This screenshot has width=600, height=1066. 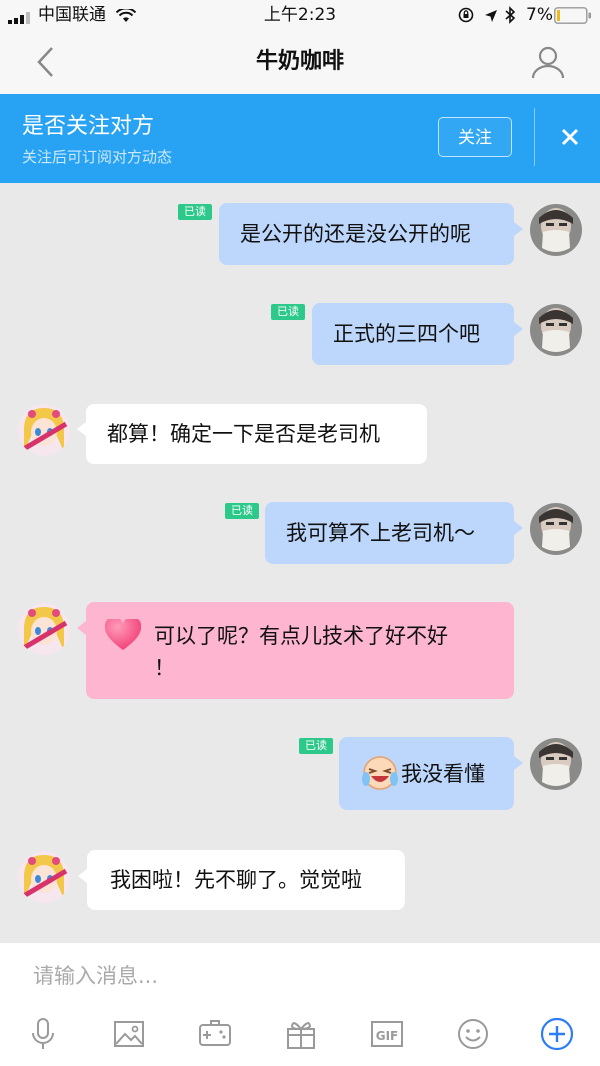 I want to click on game-icon, so click(x=215, y=1034).